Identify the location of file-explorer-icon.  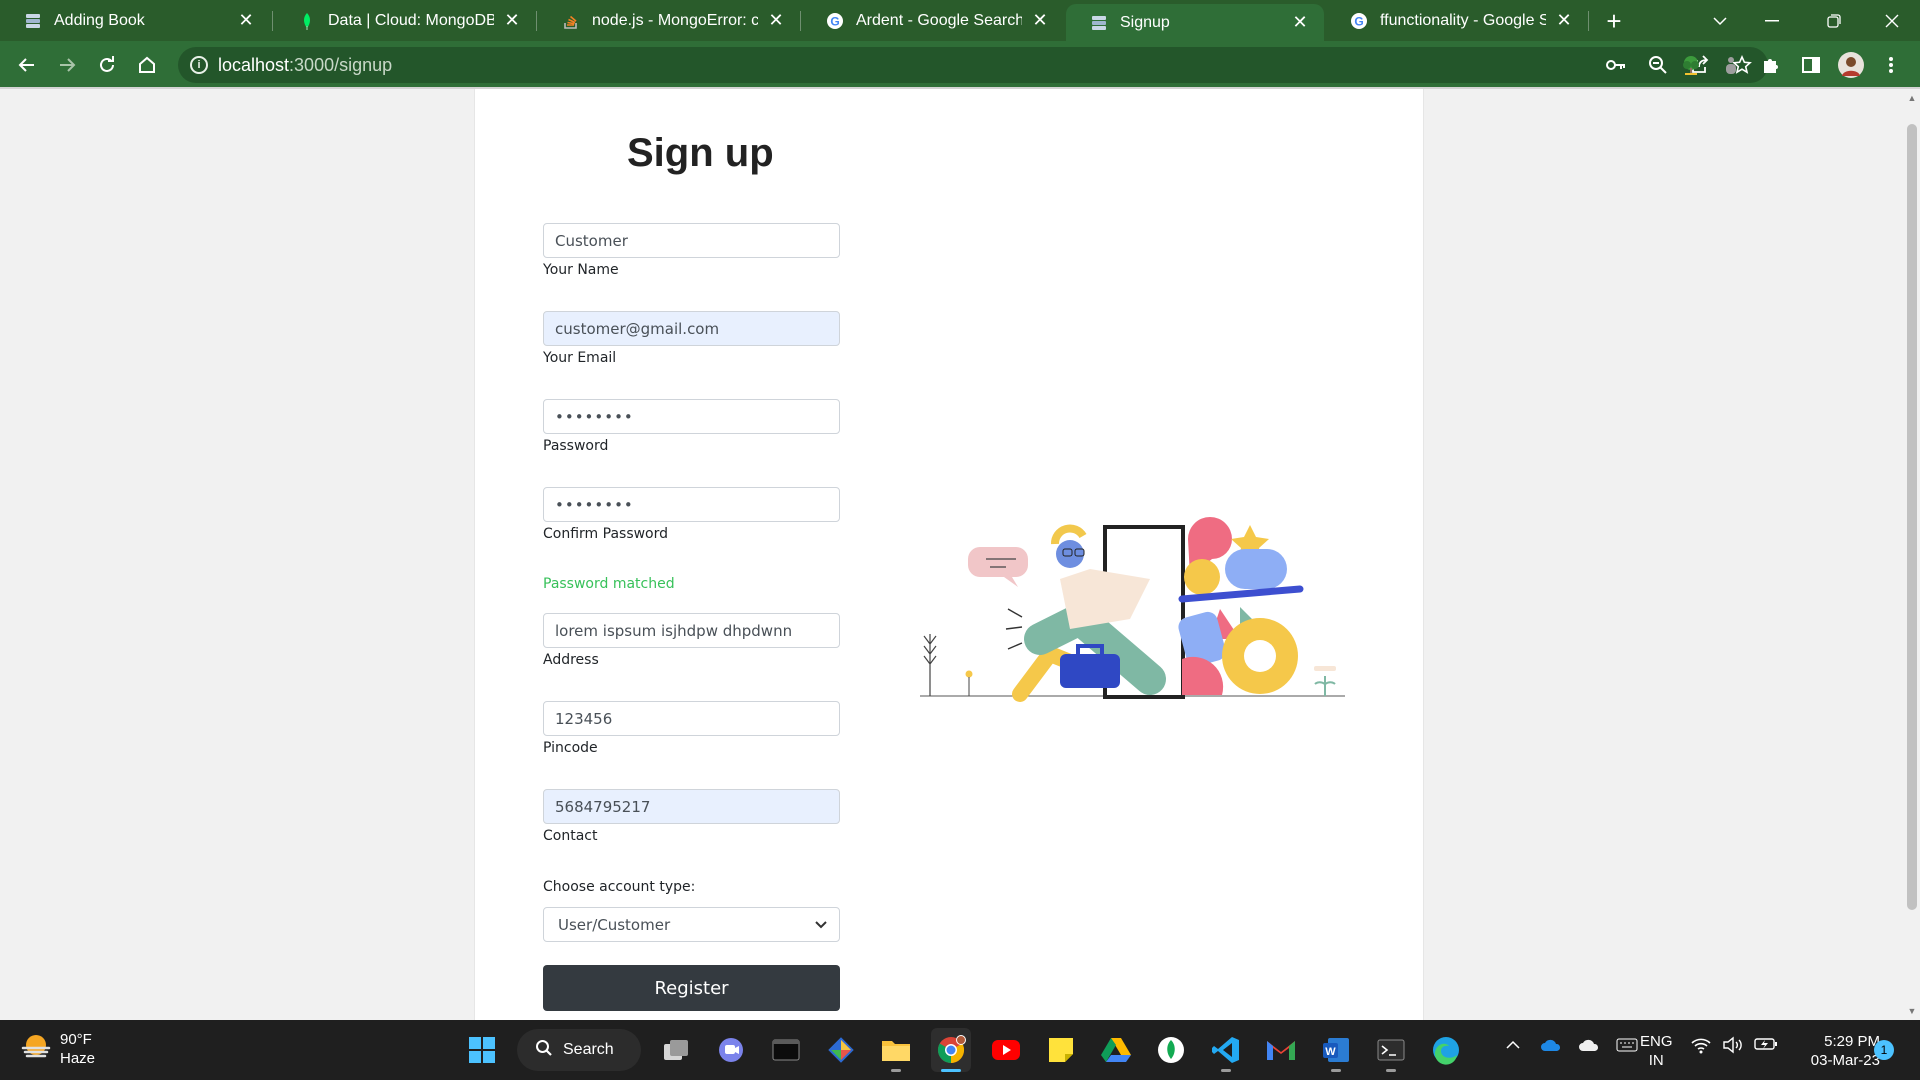
(896, 1050).